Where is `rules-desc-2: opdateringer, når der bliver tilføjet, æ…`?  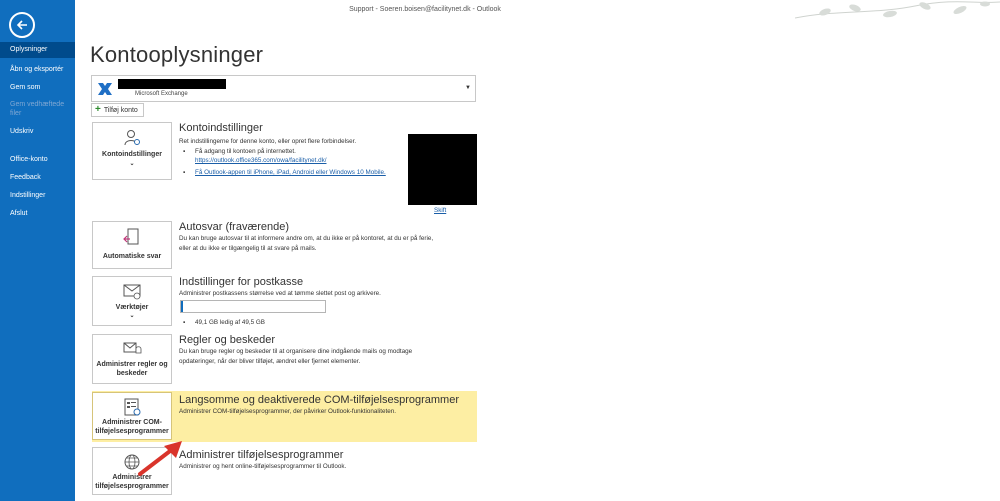 rules-desc-2: opdateringer, når der bliver tilføjet, æ… is located at coordinates (270, 361).